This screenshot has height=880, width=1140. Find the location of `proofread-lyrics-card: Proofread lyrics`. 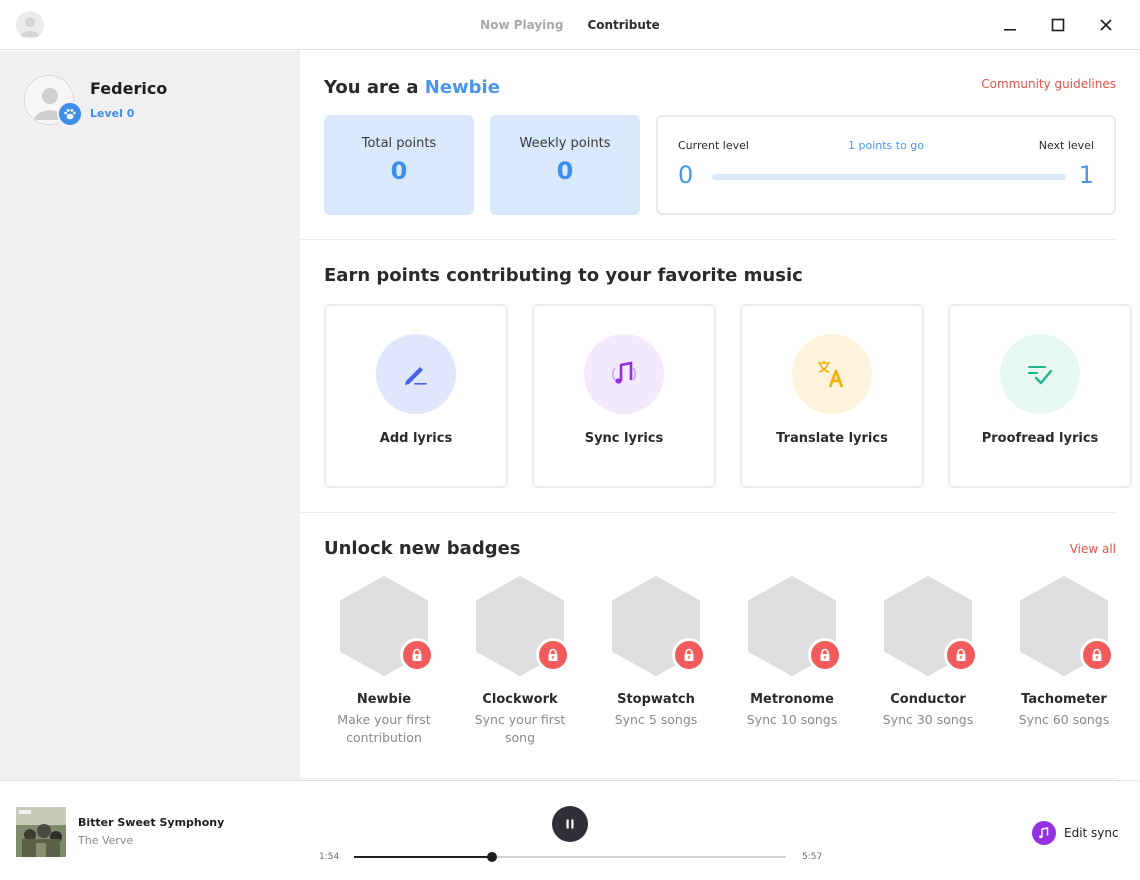

proofread-lyrics-card: Proofread lyrics is located at coordinates (1040, 396).